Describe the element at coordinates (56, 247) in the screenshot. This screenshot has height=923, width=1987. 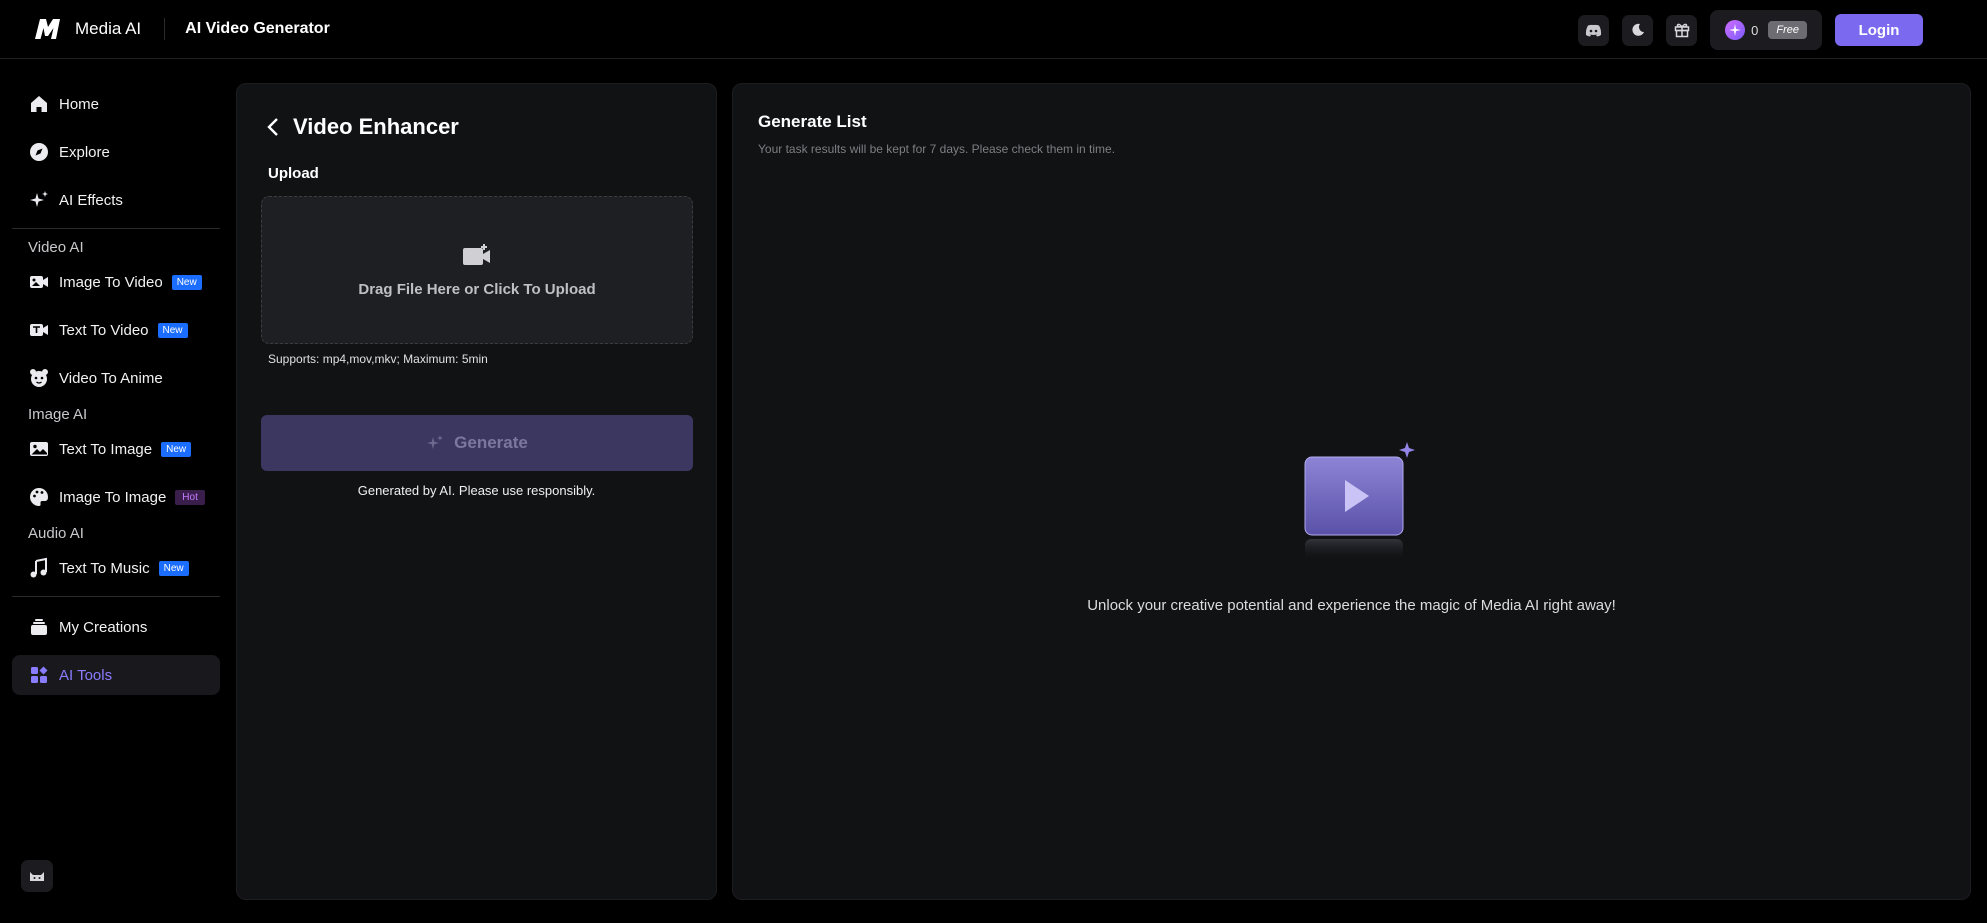
I see `sidebar-group-video-ai: Video AI` at that location.